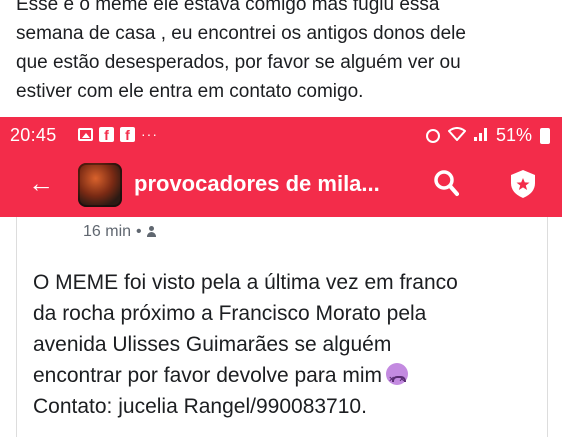 The image size is (562, 437). I want to click on signal-icon, so click(480, 135).